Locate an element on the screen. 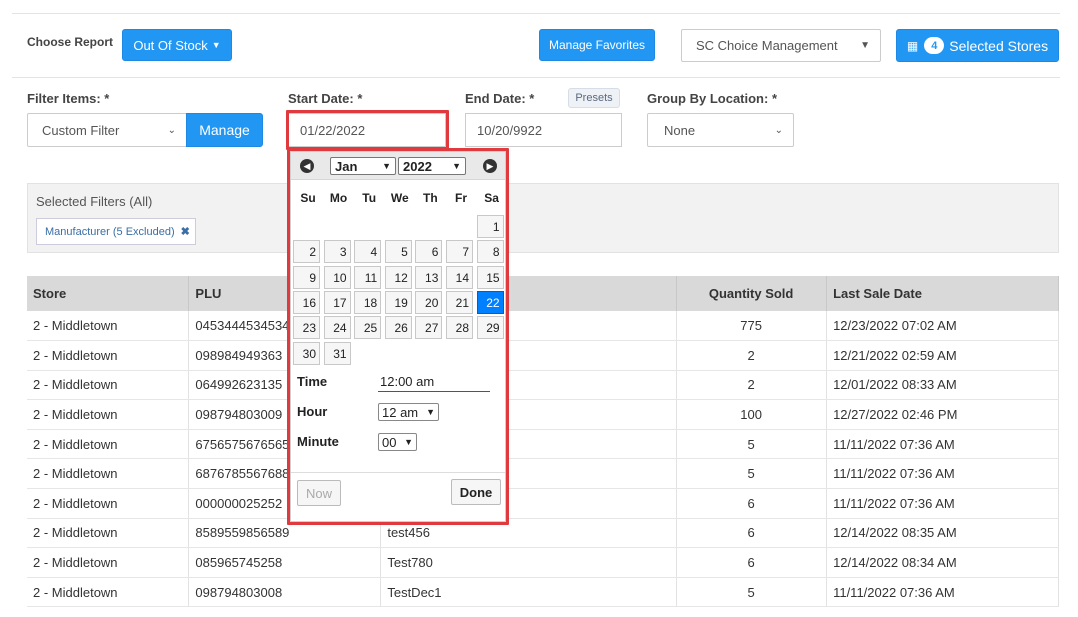 This screenshot has height=617, width=1078. table-cell: 12/14/2022 08:35 AM is located at coordinates (942, 533).